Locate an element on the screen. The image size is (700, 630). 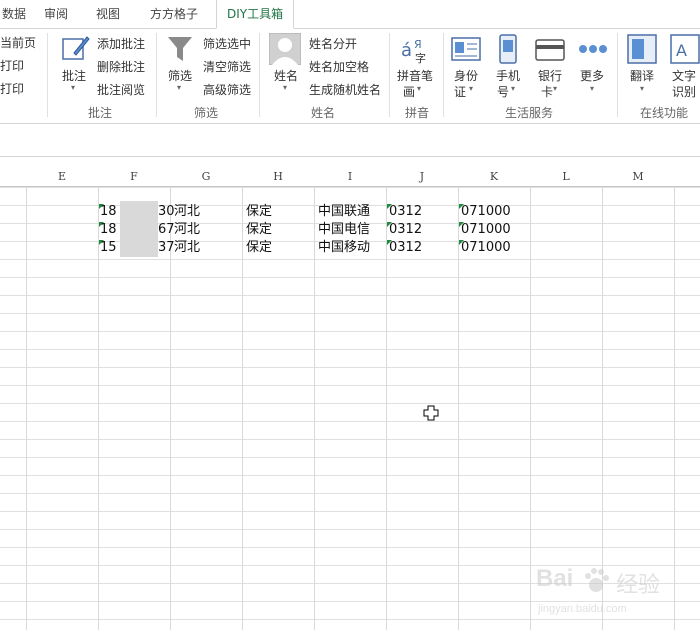
ribbon-tabs: 数据 审阅 视图 方方格子 DIY工具箱 is located at coordinates (350, 14).